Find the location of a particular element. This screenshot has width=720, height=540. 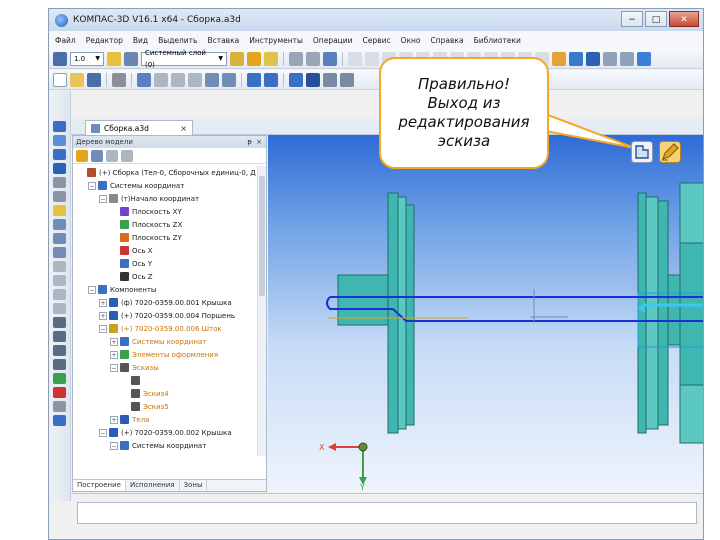

tree-item: − (+) 7020-0359.00.002 Крышка is located at coordinates (165, 432).